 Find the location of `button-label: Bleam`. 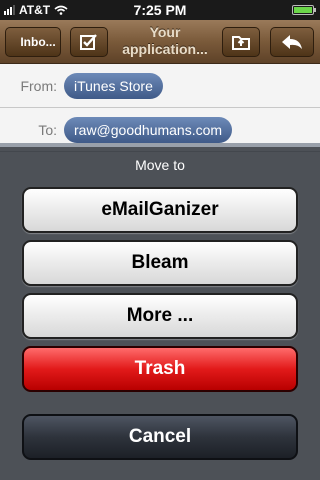

button-label: Bleam is located at coordinates (160, 262).